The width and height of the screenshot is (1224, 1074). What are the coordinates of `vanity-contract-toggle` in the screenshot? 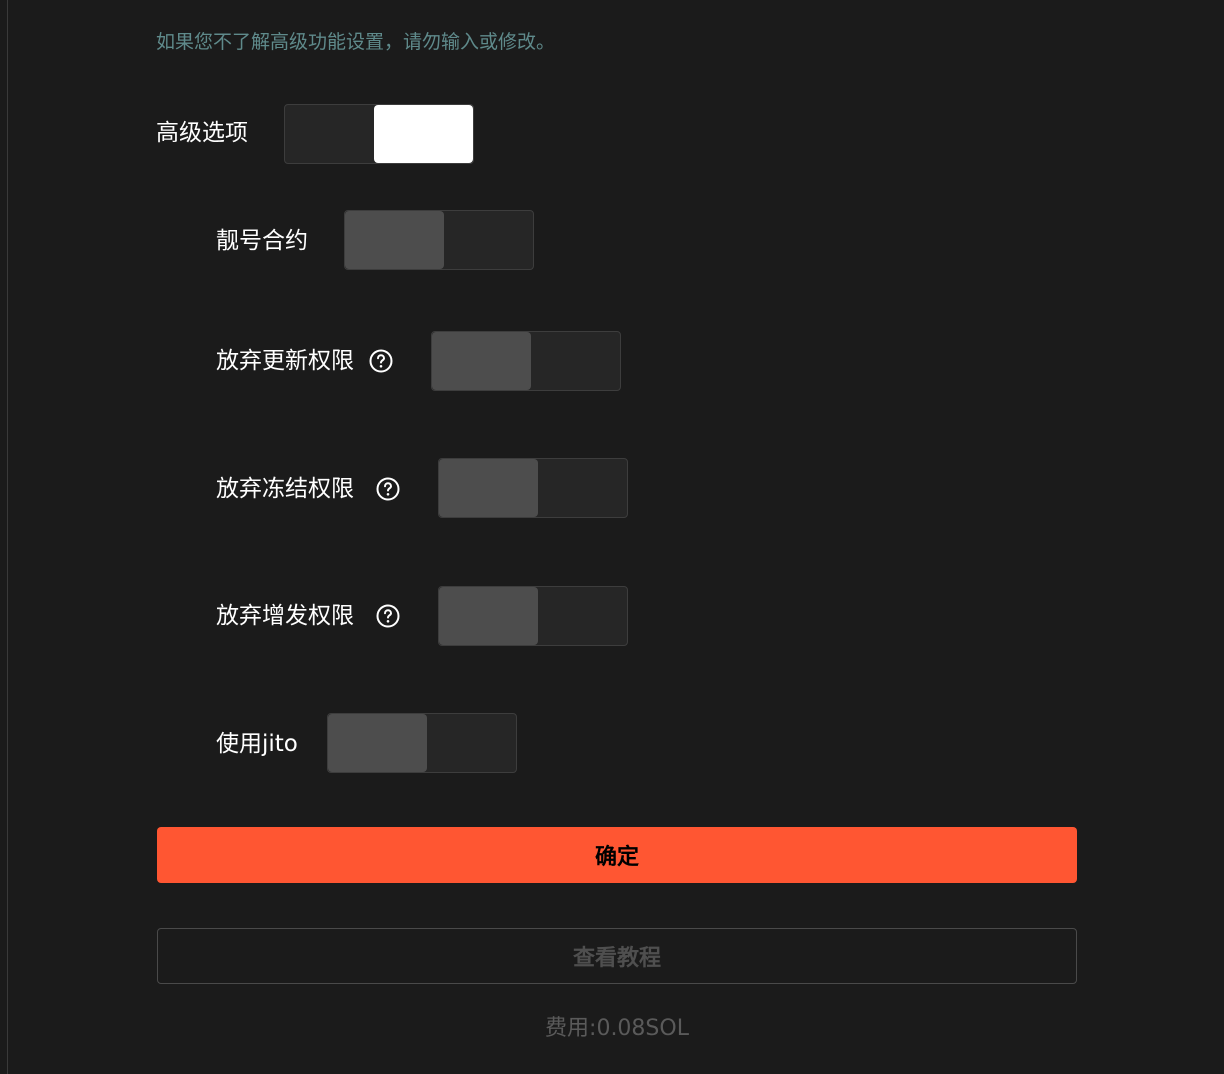 It's located at (439, 240).